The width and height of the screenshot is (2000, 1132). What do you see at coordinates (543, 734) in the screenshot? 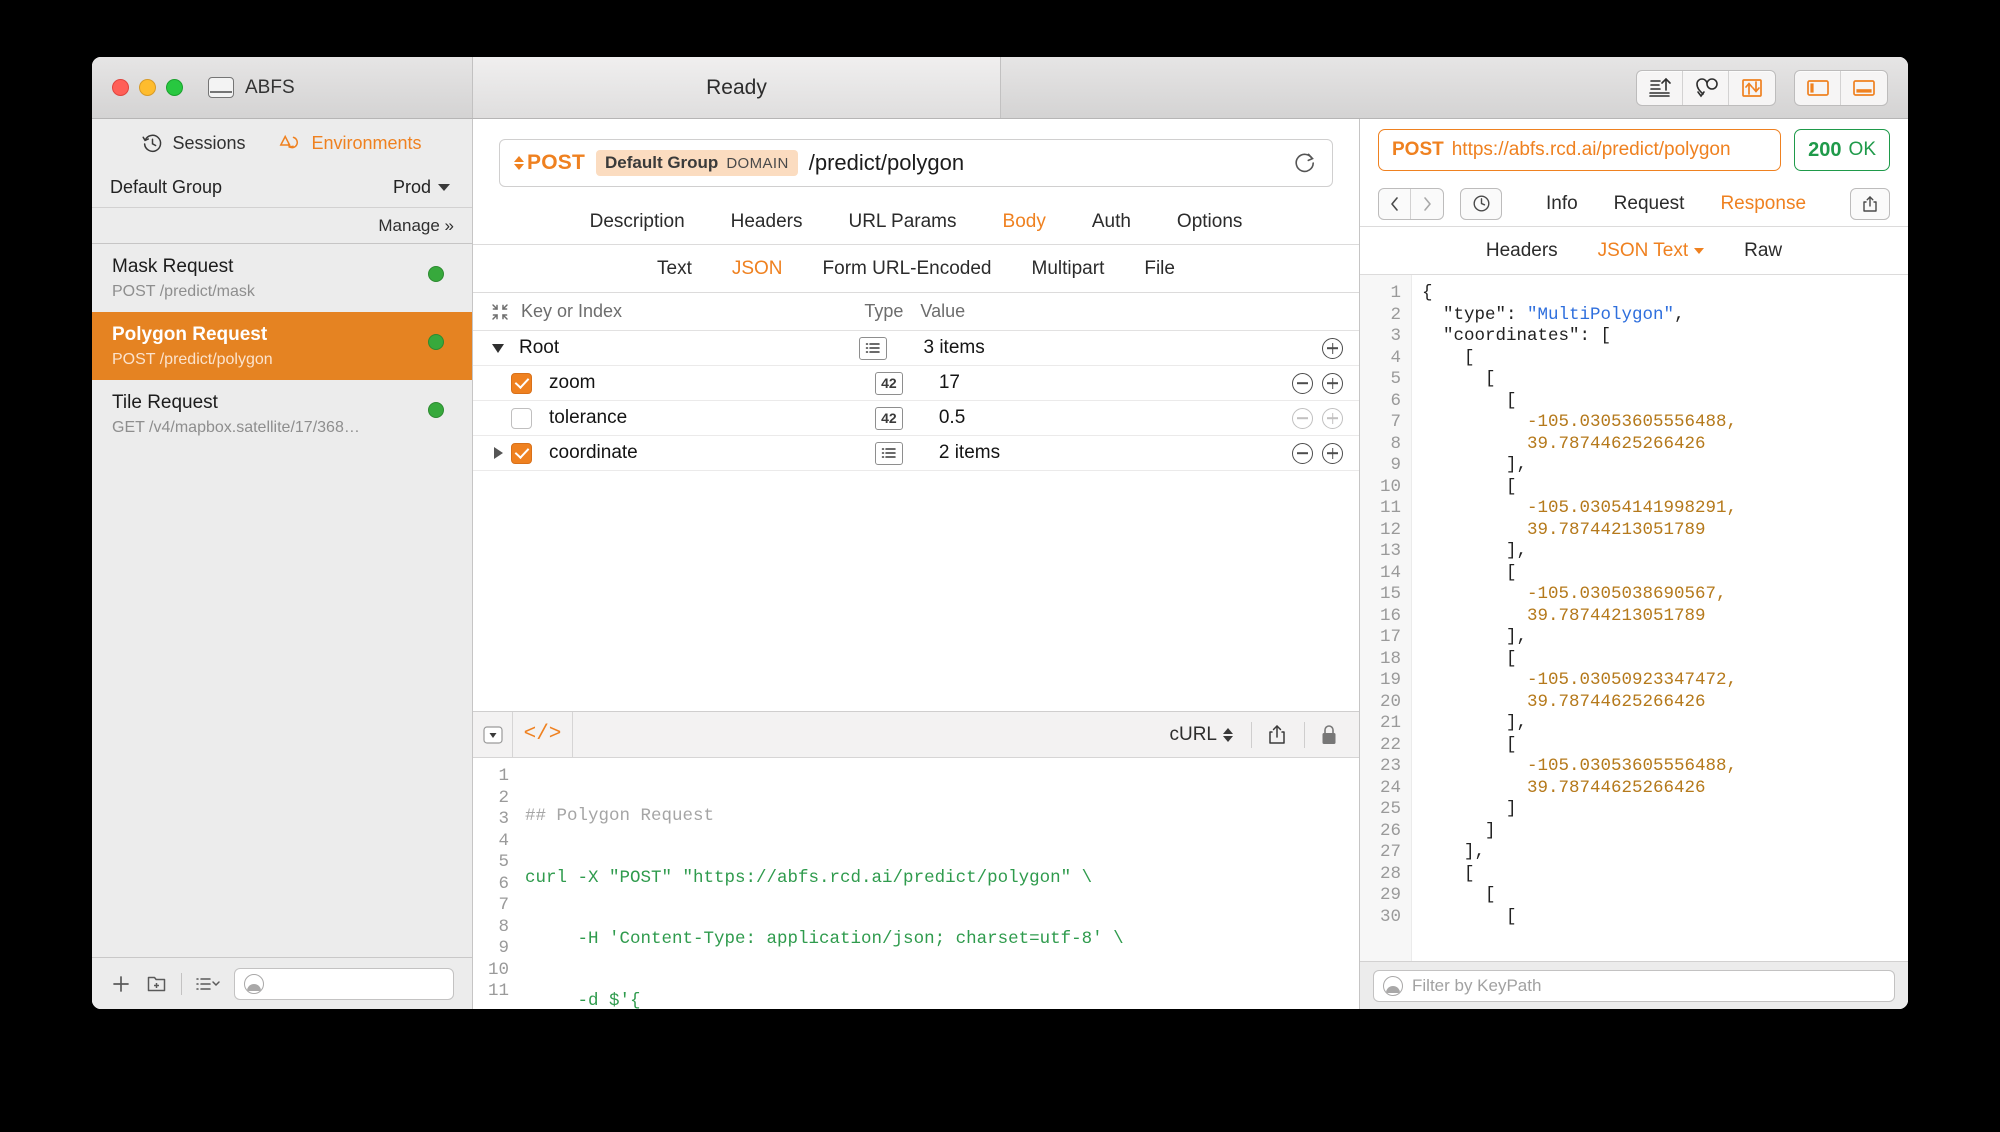
I see `code-brackets-icon: </>` at bounding box center [543, 734].